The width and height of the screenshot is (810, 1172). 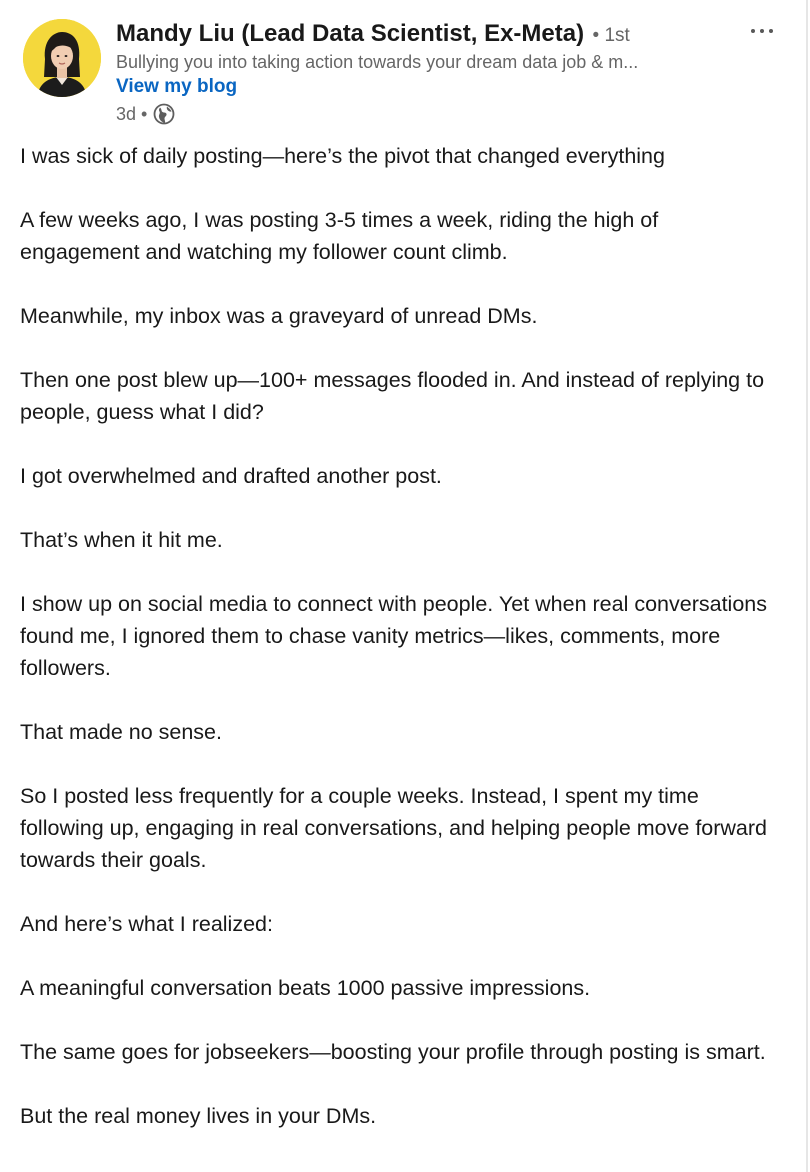 I want to click on post-timestamp: 3d •, so click(x=132, y=114).